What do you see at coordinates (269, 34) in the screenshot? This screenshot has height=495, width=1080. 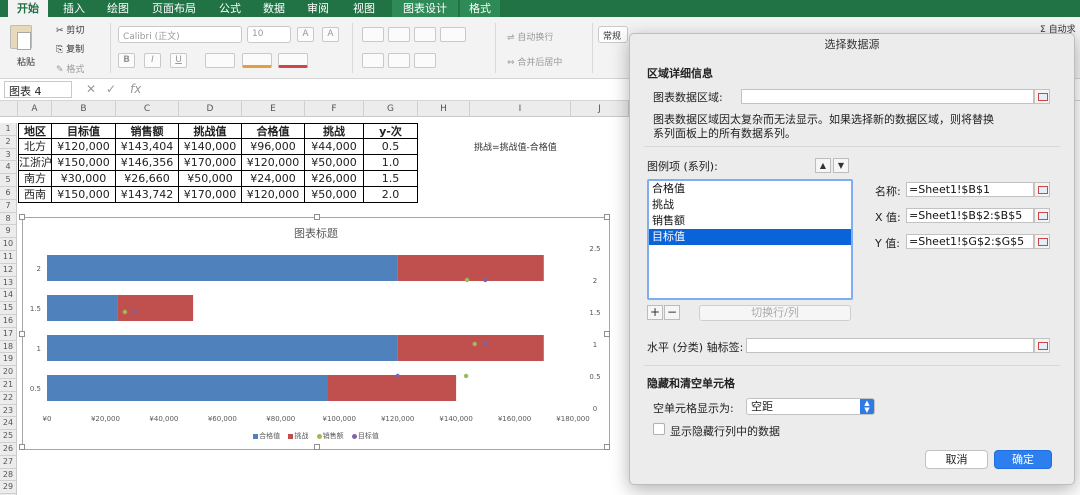 I see `font-size-select: 10` at bounding box center [269, 34].